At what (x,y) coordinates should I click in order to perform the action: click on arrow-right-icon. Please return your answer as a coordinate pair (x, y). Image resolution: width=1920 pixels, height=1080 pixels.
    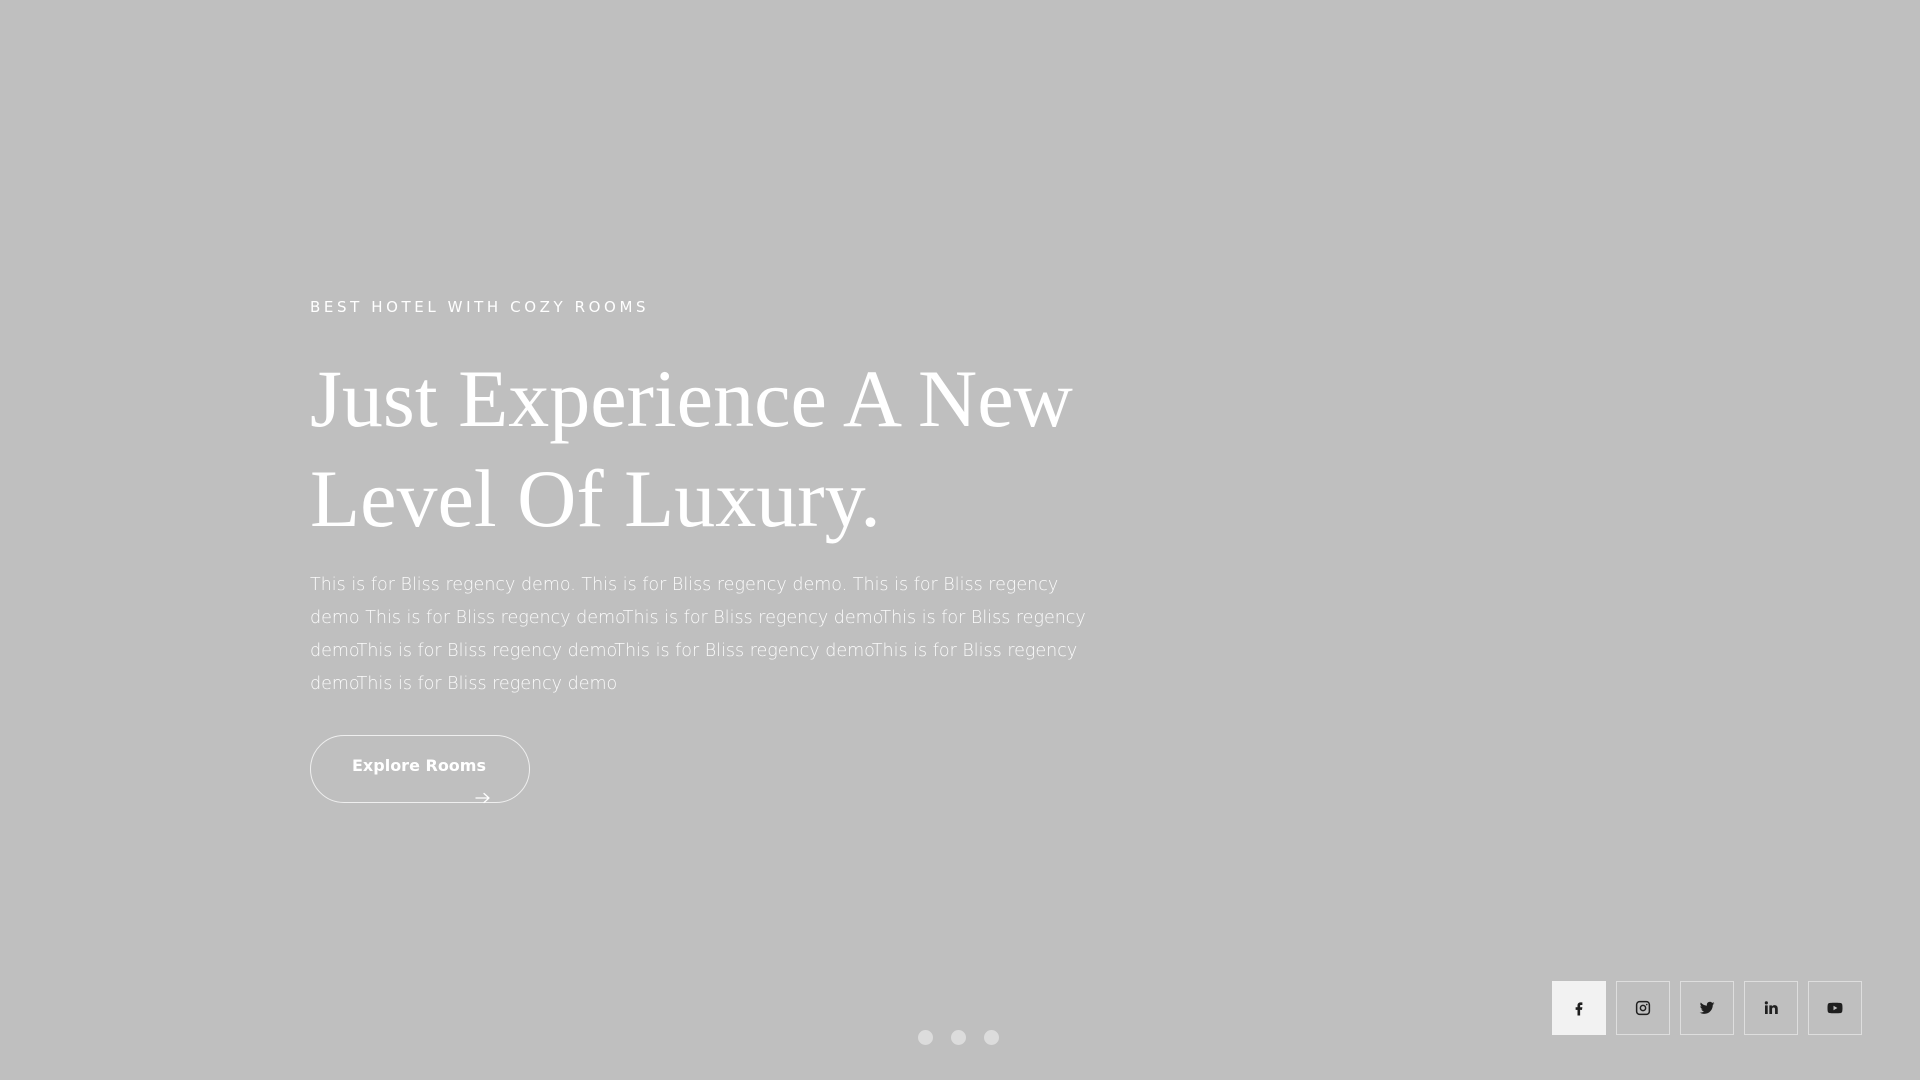
    Looking at the image, I should click on (482, 798).